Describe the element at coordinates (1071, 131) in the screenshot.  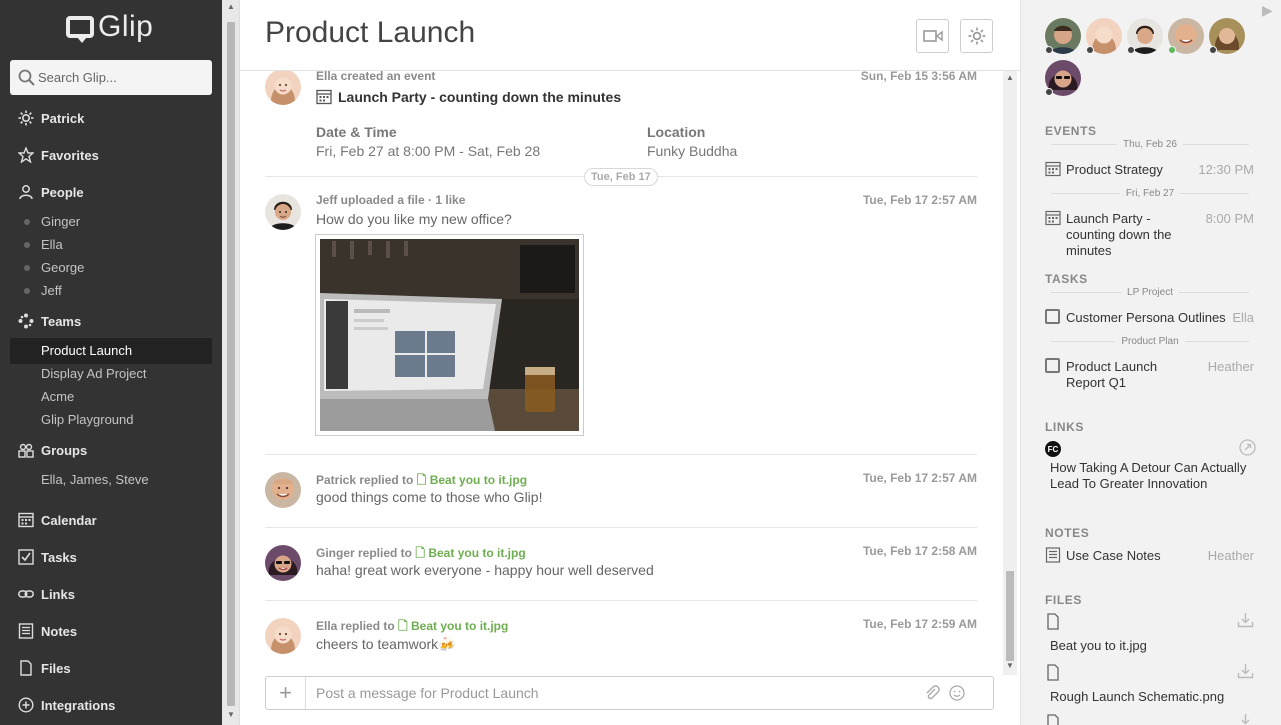
I see `events-heading: EVENTS` at that location.